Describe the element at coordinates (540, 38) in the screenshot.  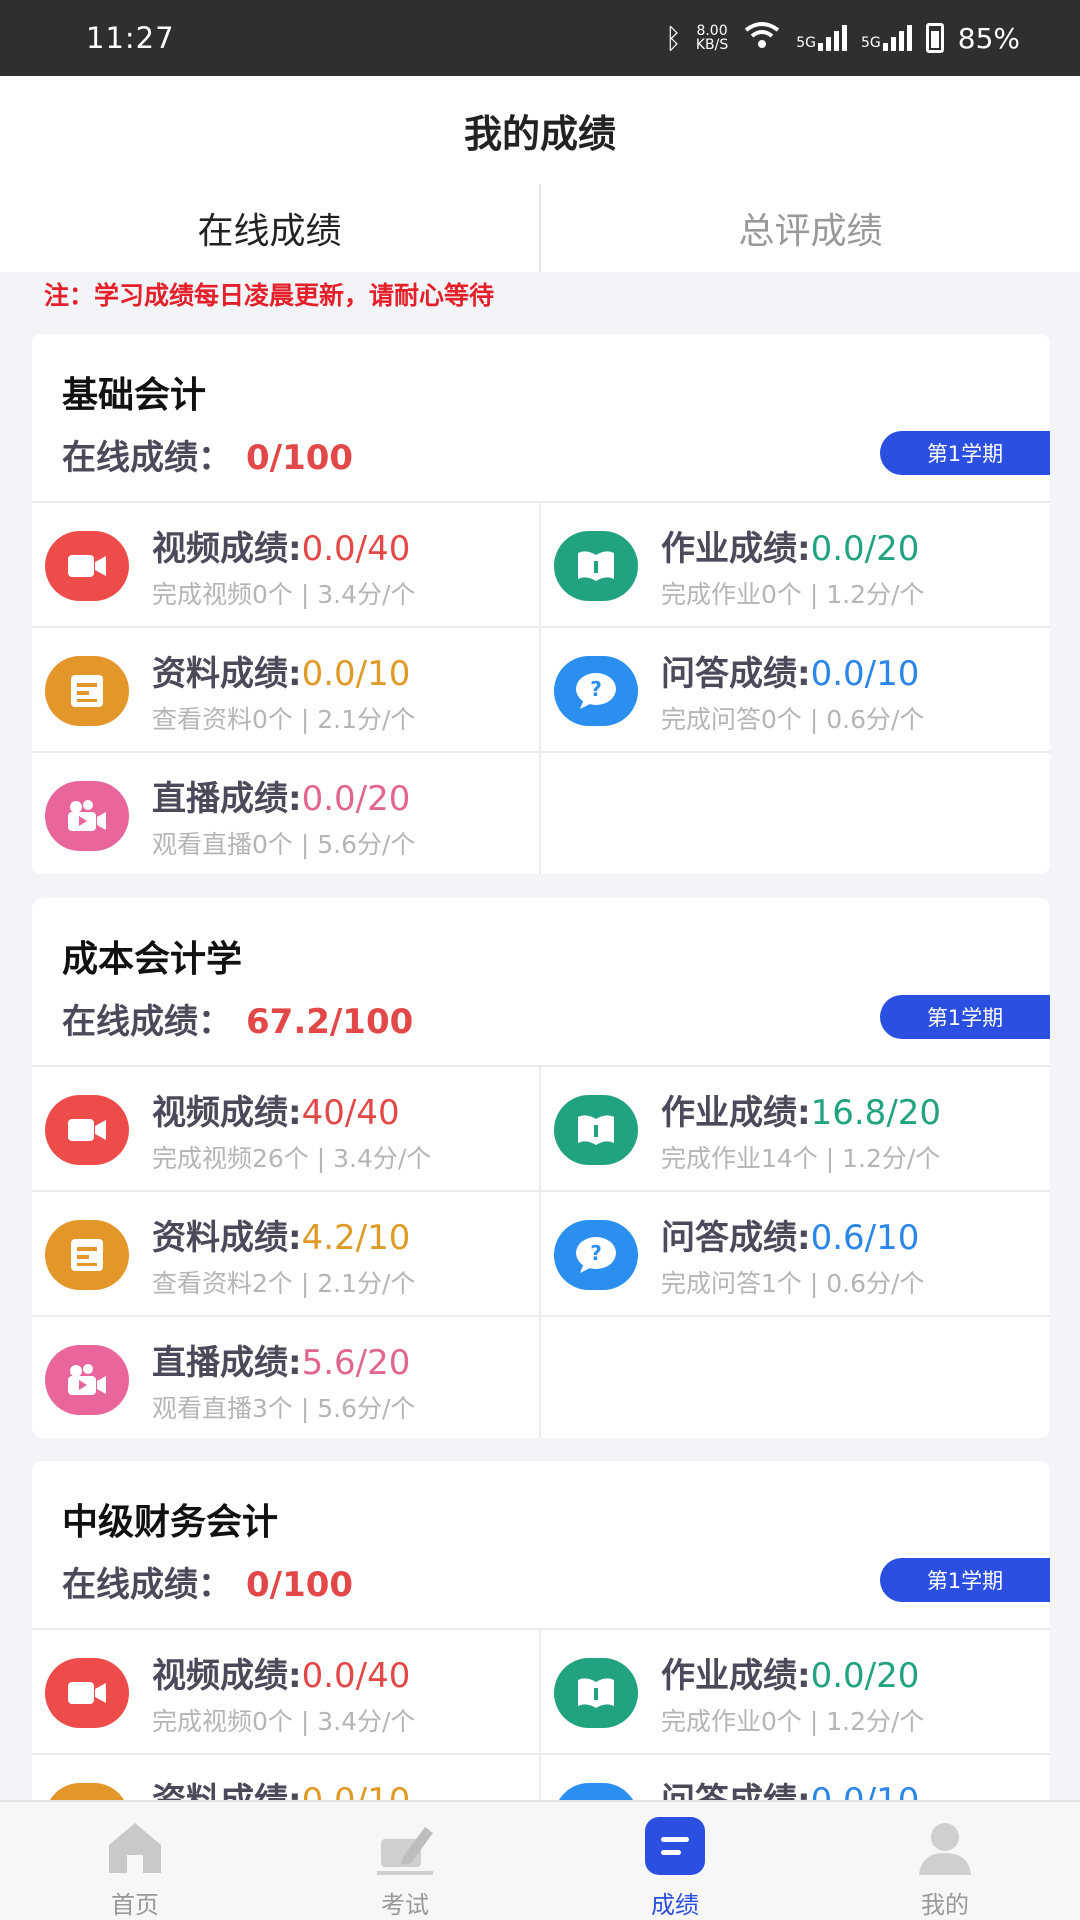
I see `status-bar: 11:27 ᛒ 8.00 KB/S 5G 5G 85%` at that location.